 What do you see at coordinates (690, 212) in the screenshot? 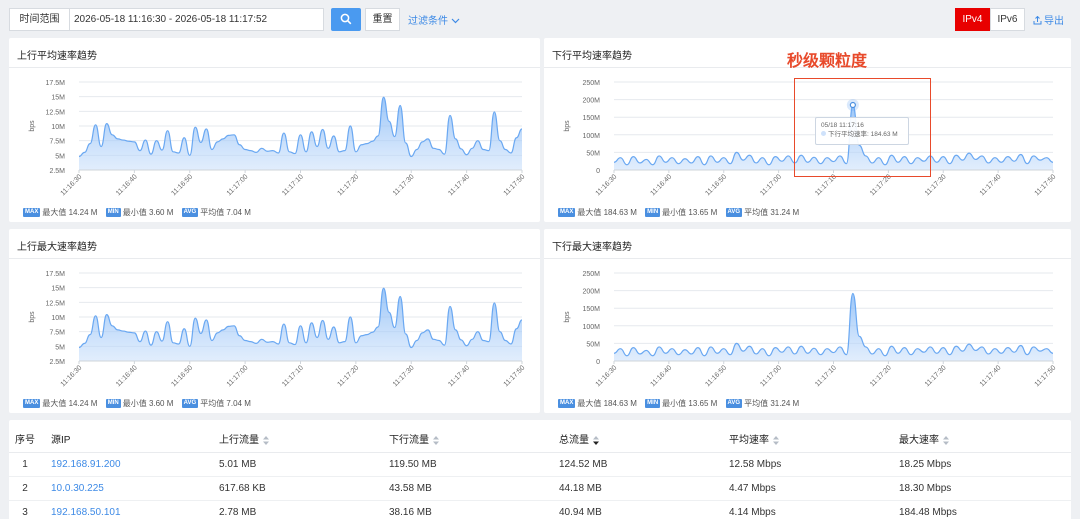
I see `min-value: 最小值 13.65 M` at bounding box center [690, 212].